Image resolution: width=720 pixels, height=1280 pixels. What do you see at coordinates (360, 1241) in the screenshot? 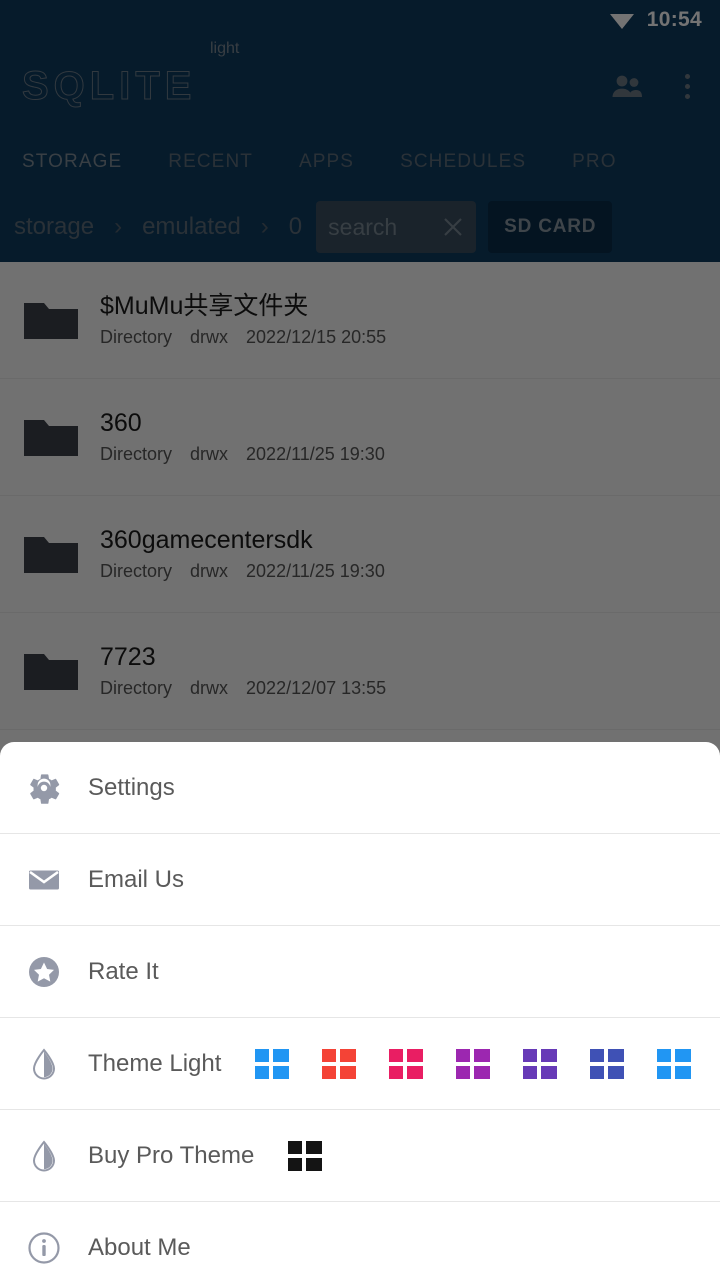
I see `menu-item-about-me: About Me` at bounding box center [360, 1241].